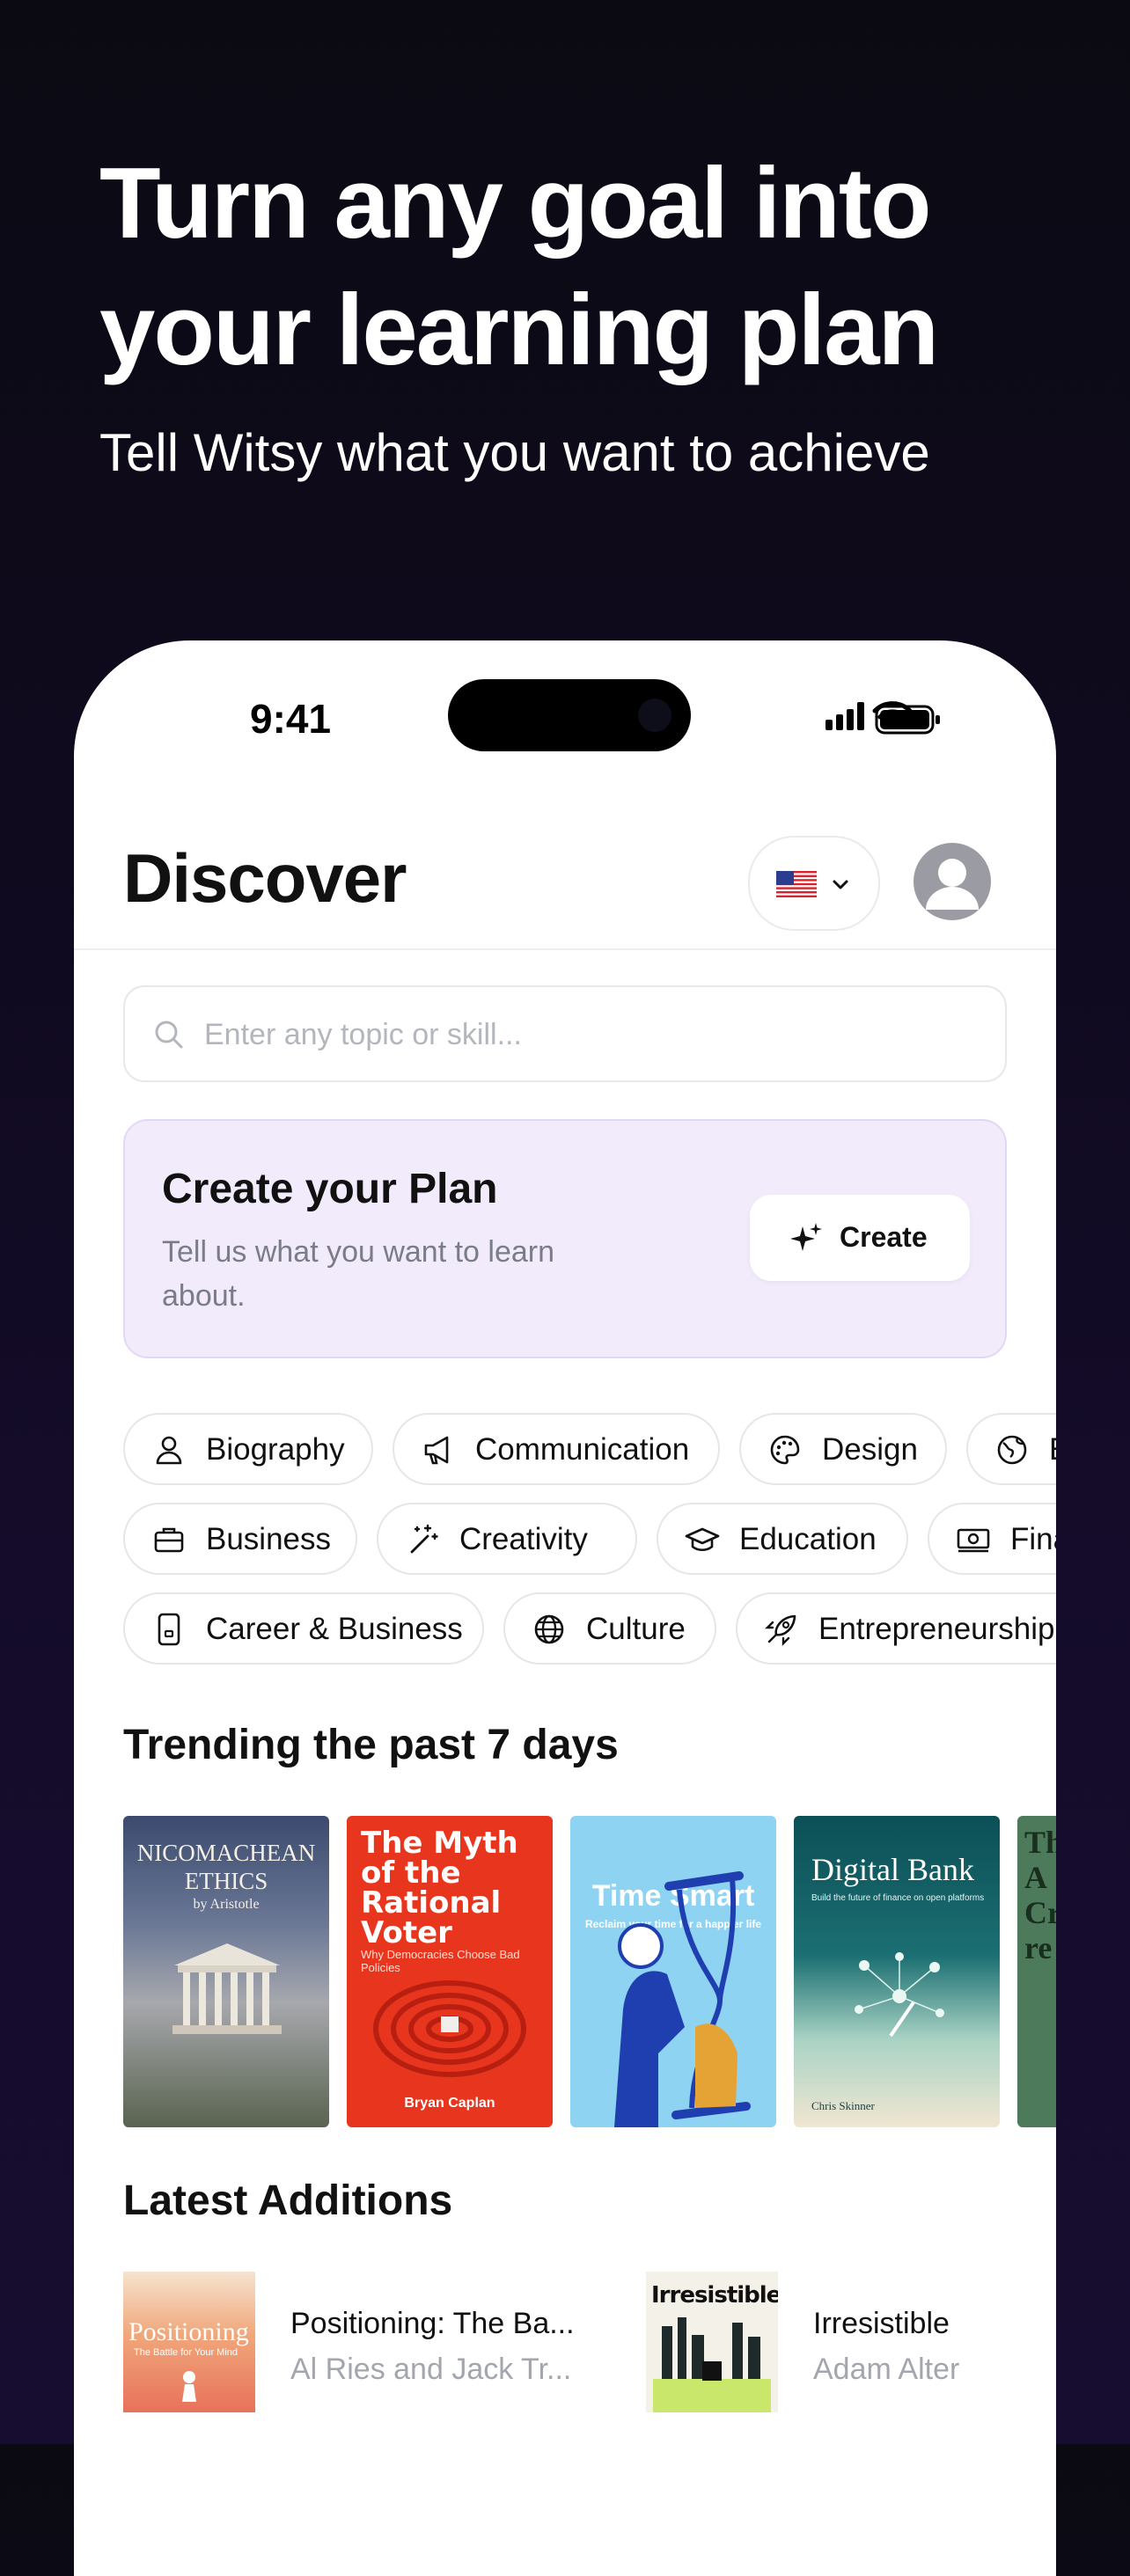  Describe the element at coordinates (583, 267) in the screenshot. I see `hero-title: Turn any goal into your learning plan` at that location.